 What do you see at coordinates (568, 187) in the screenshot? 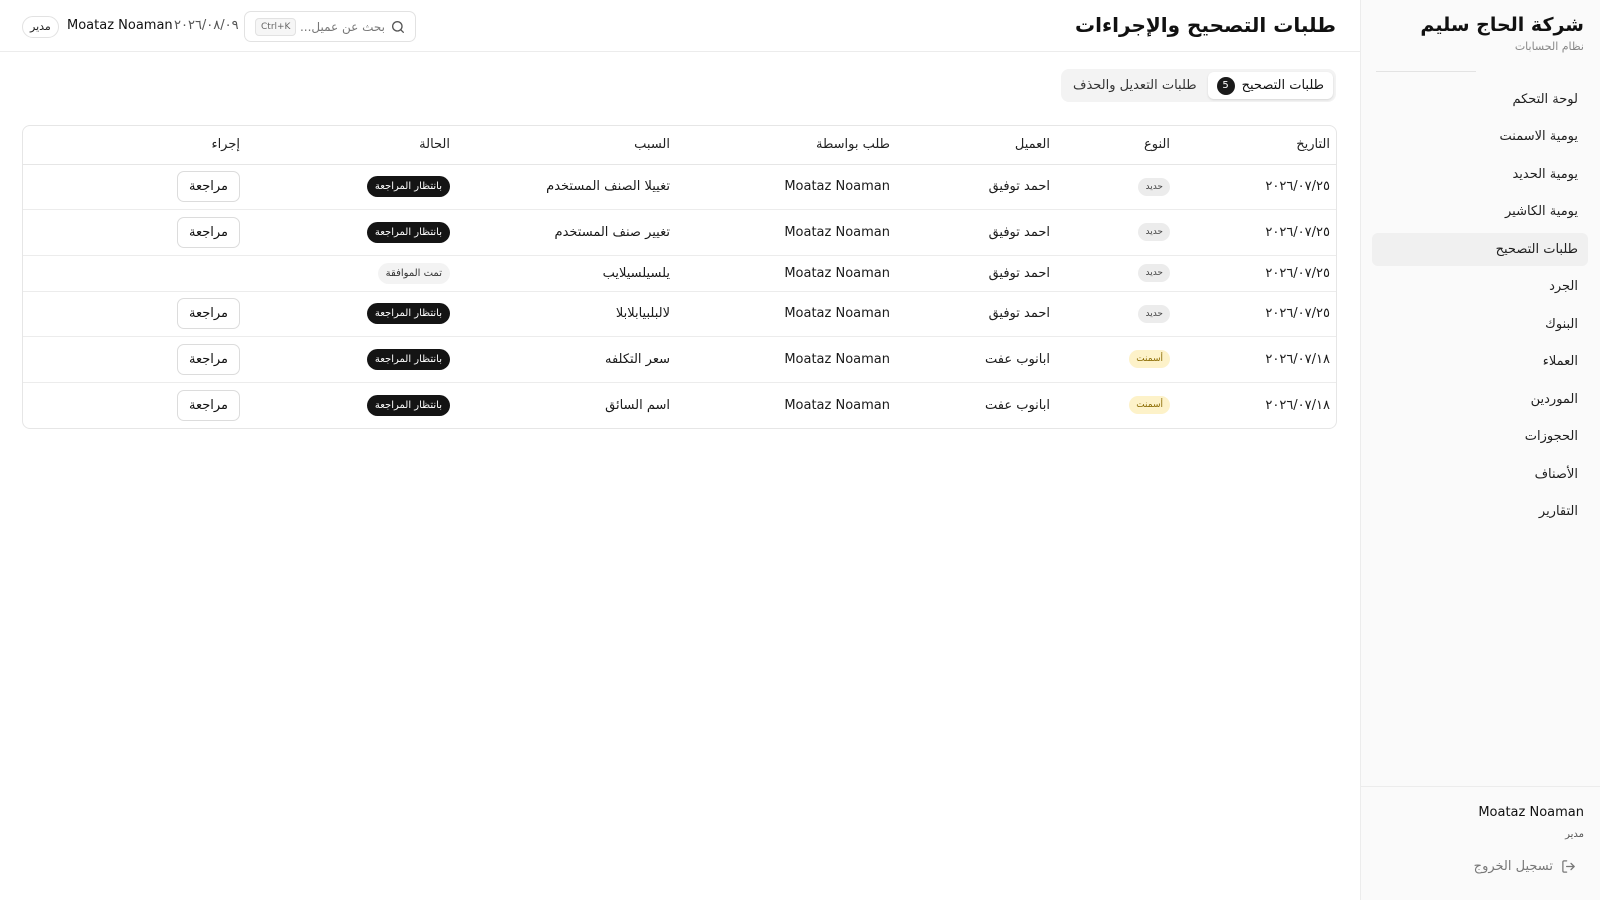
I see `cell-reason: تغييلا الصنف المستخدم` at bounding box center [568, 187].